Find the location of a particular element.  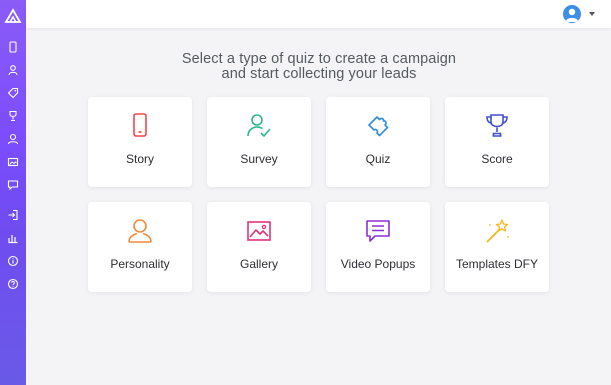

sidebar-item-user is located at coordinates (13, 70).